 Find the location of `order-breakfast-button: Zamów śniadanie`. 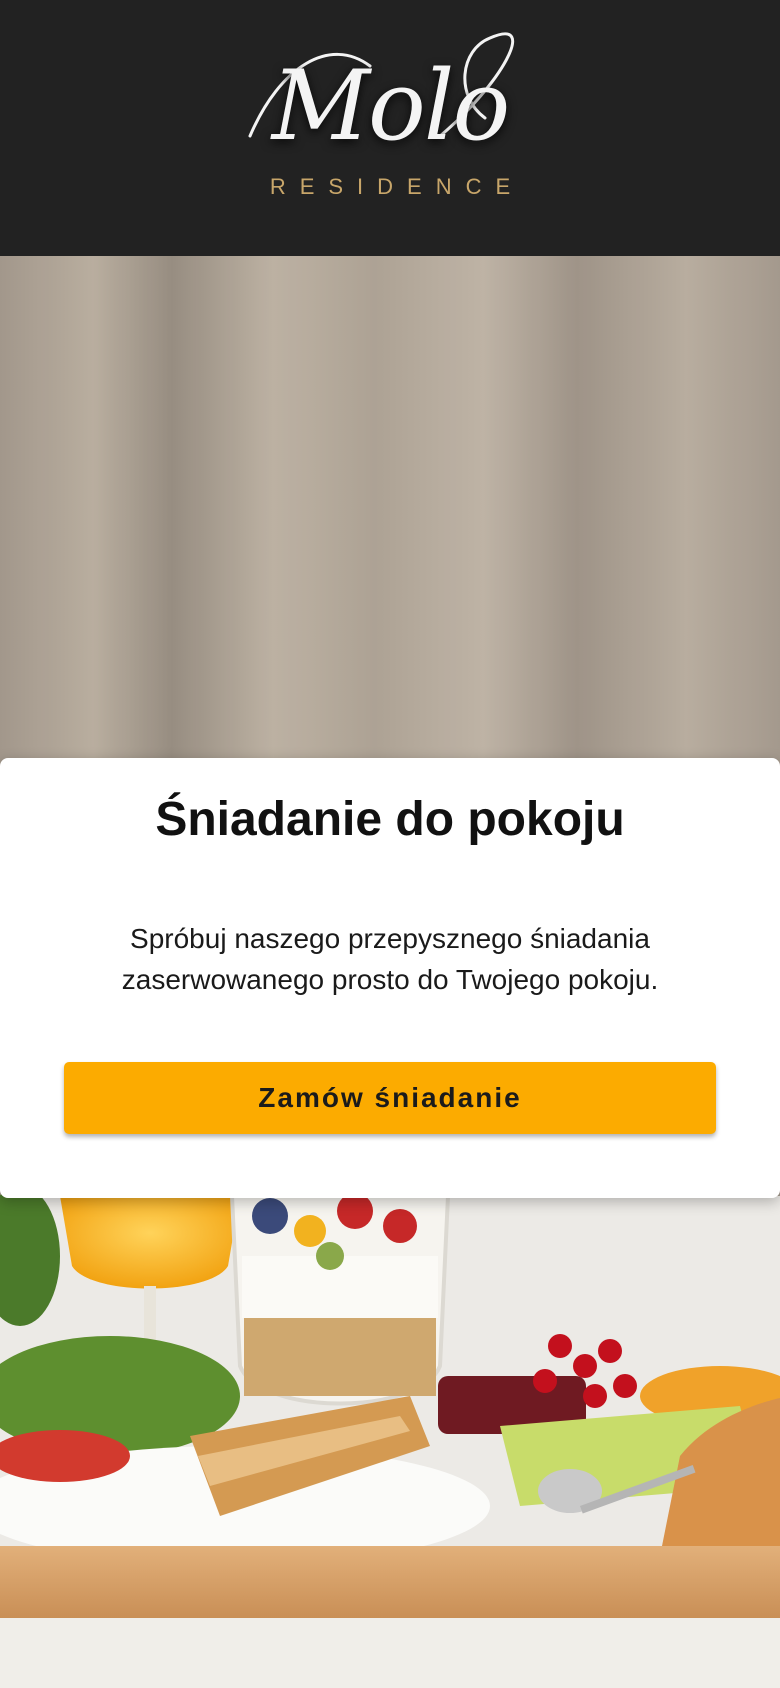

order-breakfast-button: Zamów śniadanie is located at coordinates (390, 1098).